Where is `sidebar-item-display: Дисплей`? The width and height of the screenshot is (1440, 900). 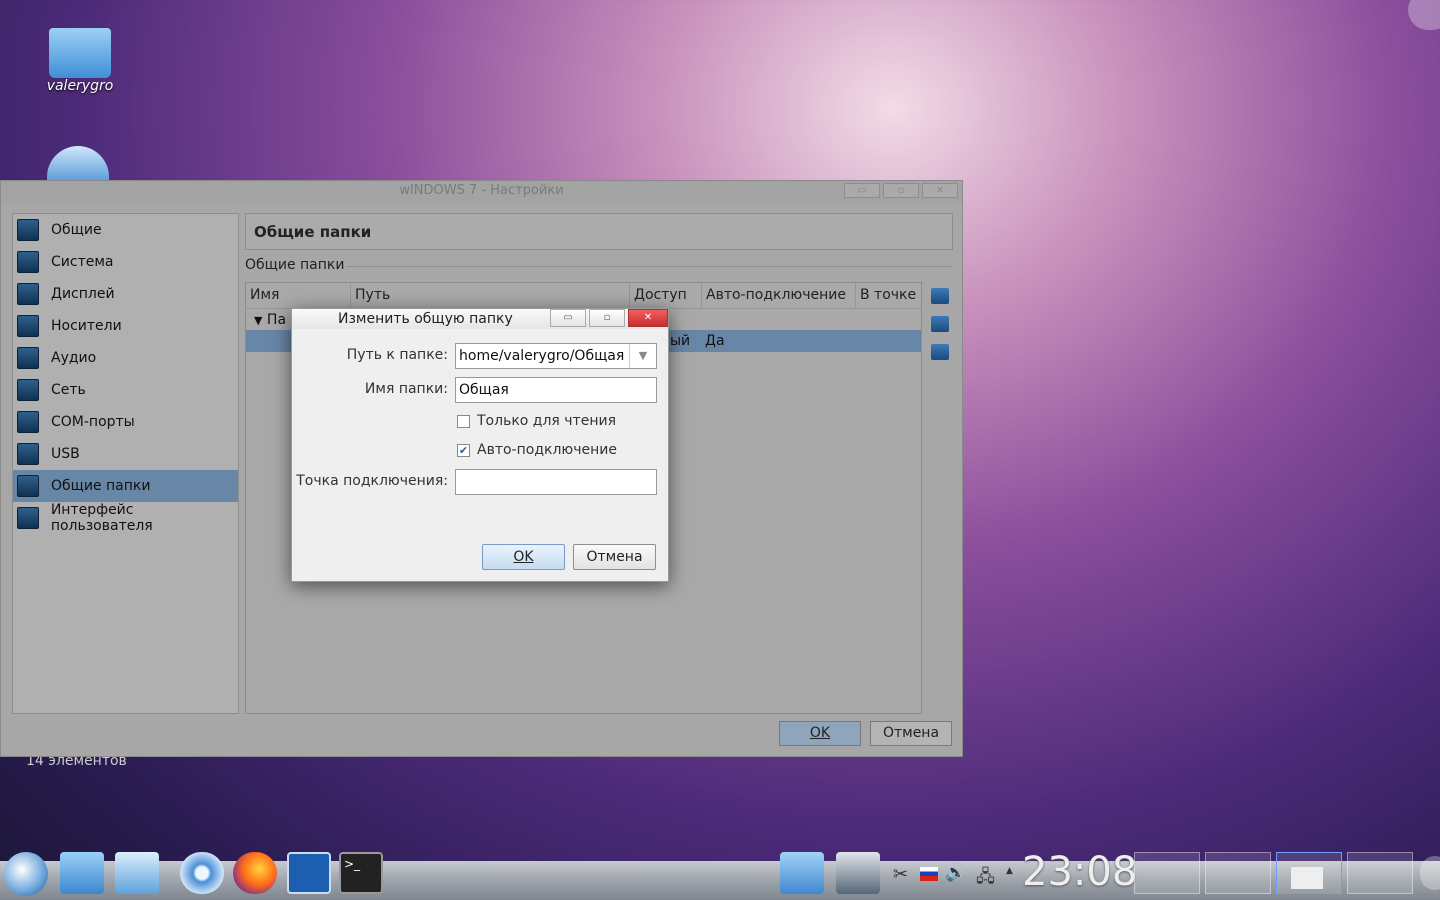
sidebar-item-display: Дисплей is located at coordinates (125, 294).